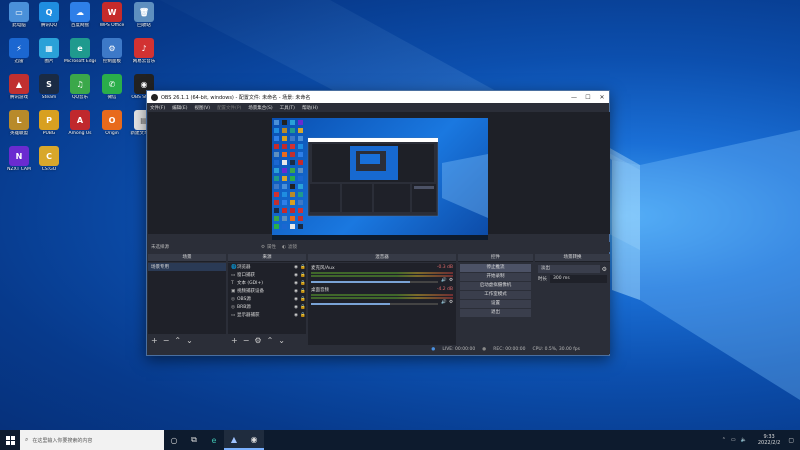 This screenshot has height=450, width=800. Describe the element at coordinates (271, 247) in the screenshot. I see `properties-button: 属性` at that location.